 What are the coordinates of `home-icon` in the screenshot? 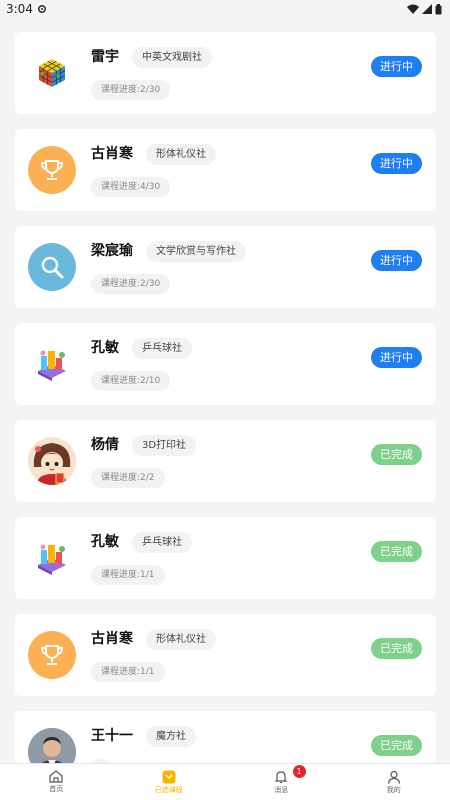 It's located at (56, 776).